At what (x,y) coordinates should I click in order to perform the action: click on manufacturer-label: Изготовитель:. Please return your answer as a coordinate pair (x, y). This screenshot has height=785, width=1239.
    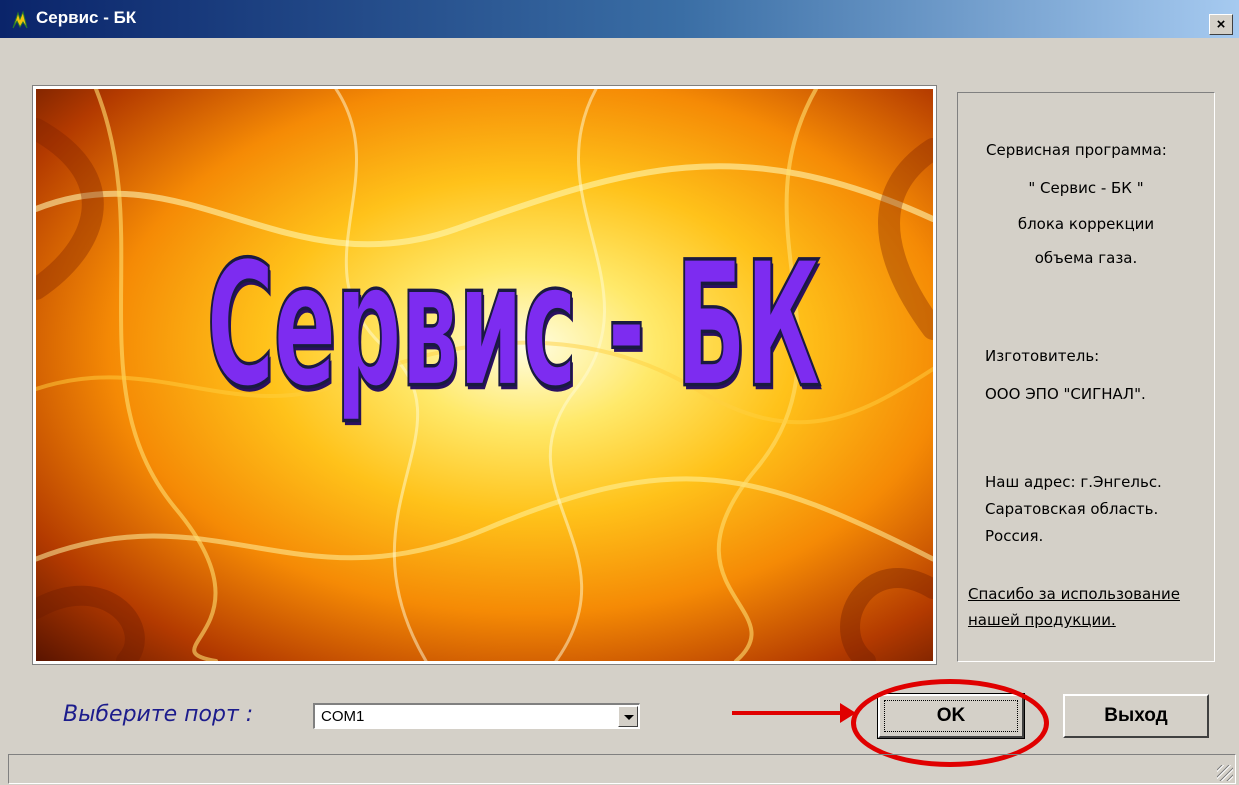
    Looking at the image, I should click on (1042, 356).